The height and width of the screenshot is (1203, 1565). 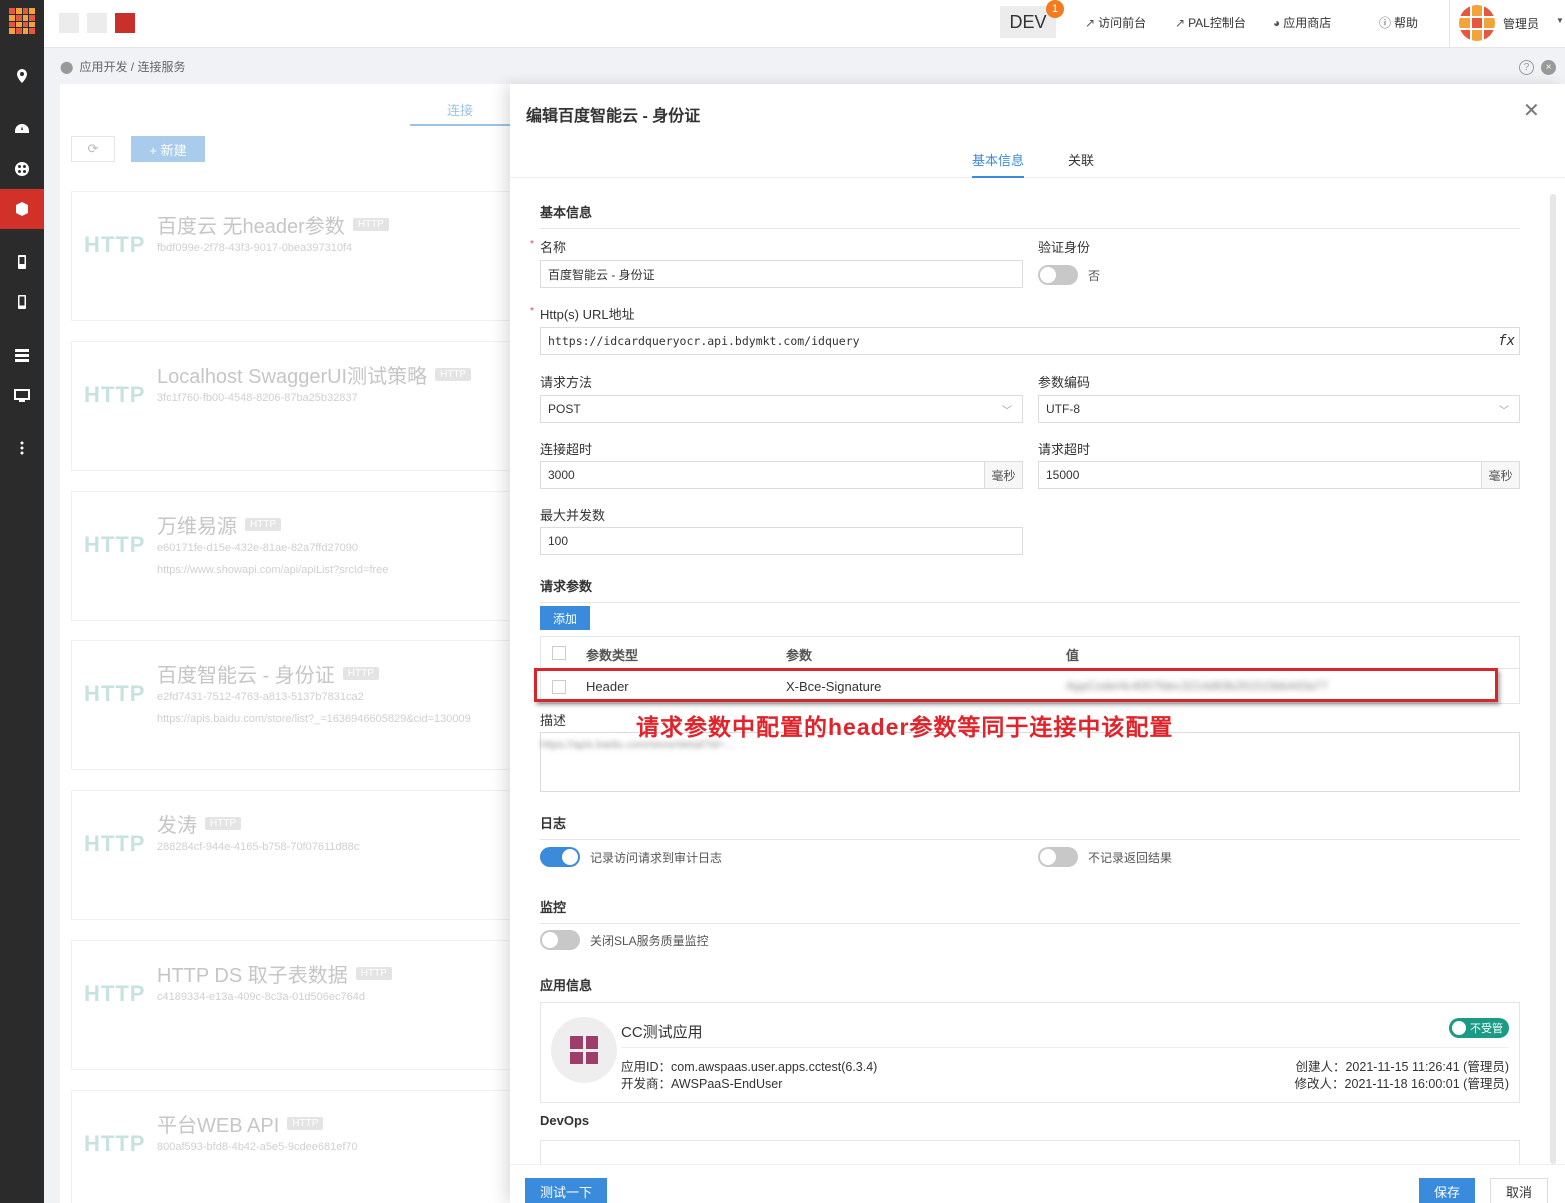 What do you see at coordinates (22, 448) in the screenshot?
I see `more-icon` at bounding box center [22, 448].